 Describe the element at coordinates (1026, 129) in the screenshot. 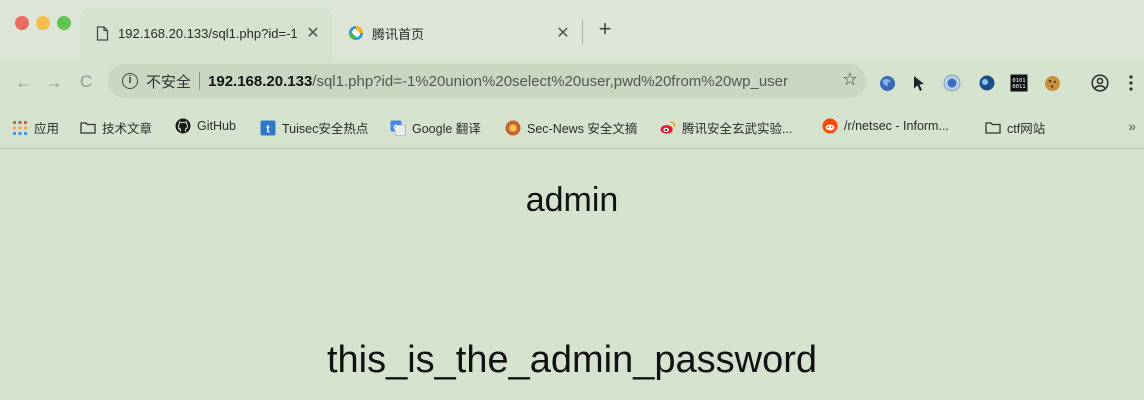

I see `bookmark-label: ctf网站` at that location.